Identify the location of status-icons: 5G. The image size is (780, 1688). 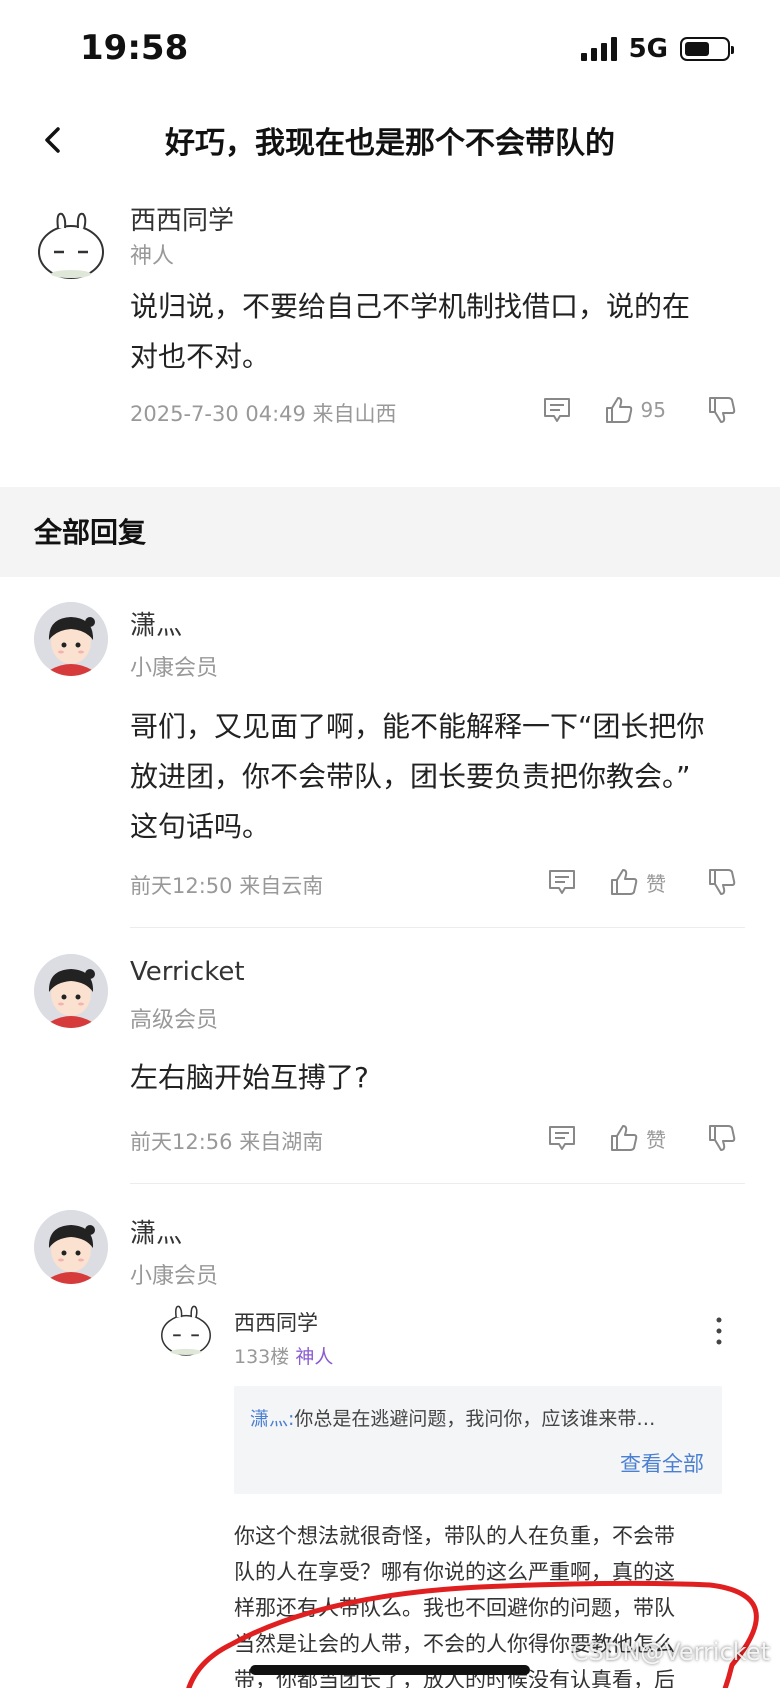
(657, 49).